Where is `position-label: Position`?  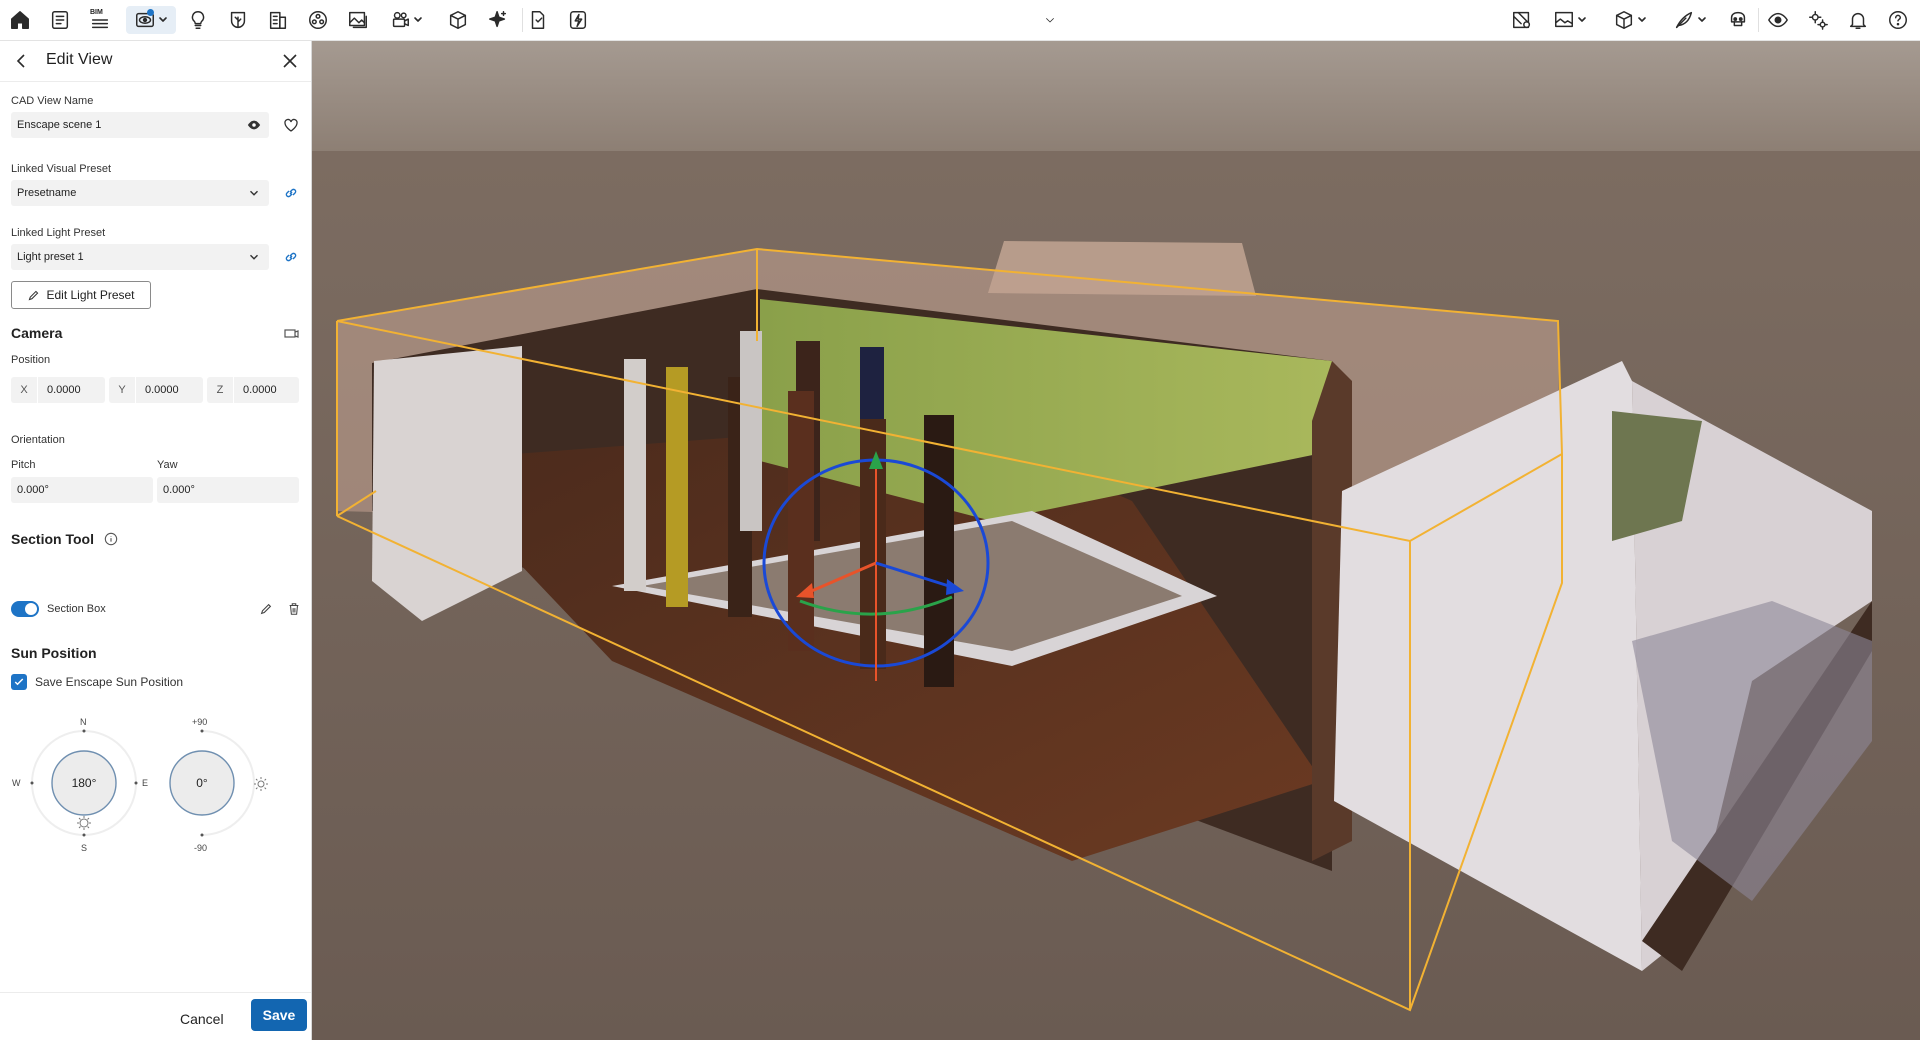
position-label: Position is located at coordinates (31, 360).